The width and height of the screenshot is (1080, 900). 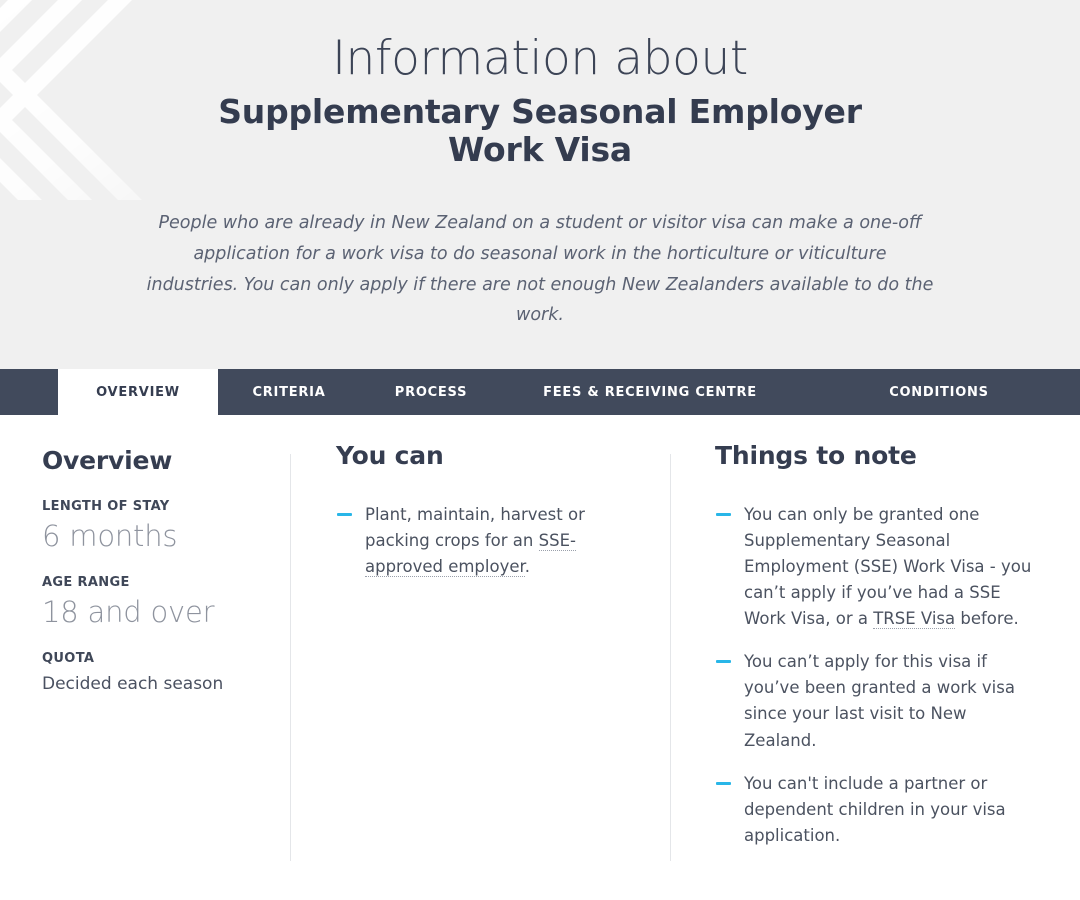 What do you see at coordinates (540, 58) in the screenshot?
I see `header-eyebrow: Information about` at bounding box center [540, 58].